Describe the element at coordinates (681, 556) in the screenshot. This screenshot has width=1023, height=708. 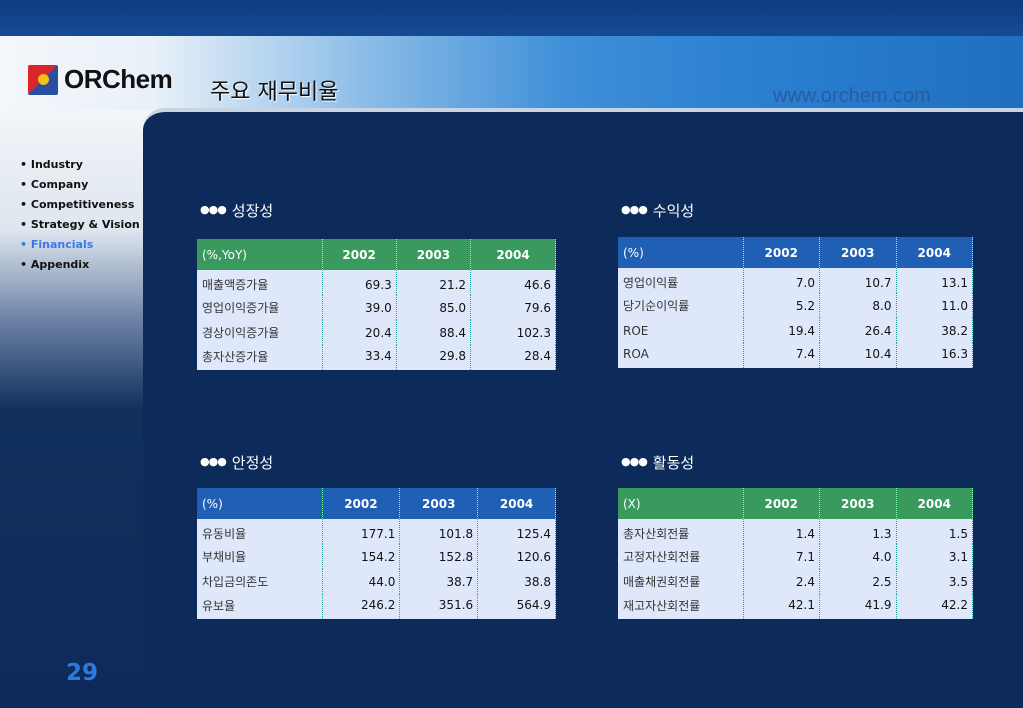
I see `row-label: 고정자산회전률` at that location.